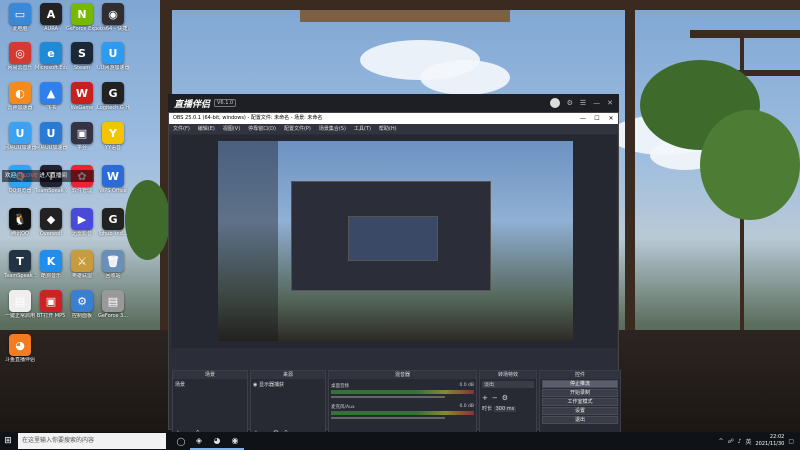 The image size is (800, 450). I want to click on volume-meter, so click(402, 392).